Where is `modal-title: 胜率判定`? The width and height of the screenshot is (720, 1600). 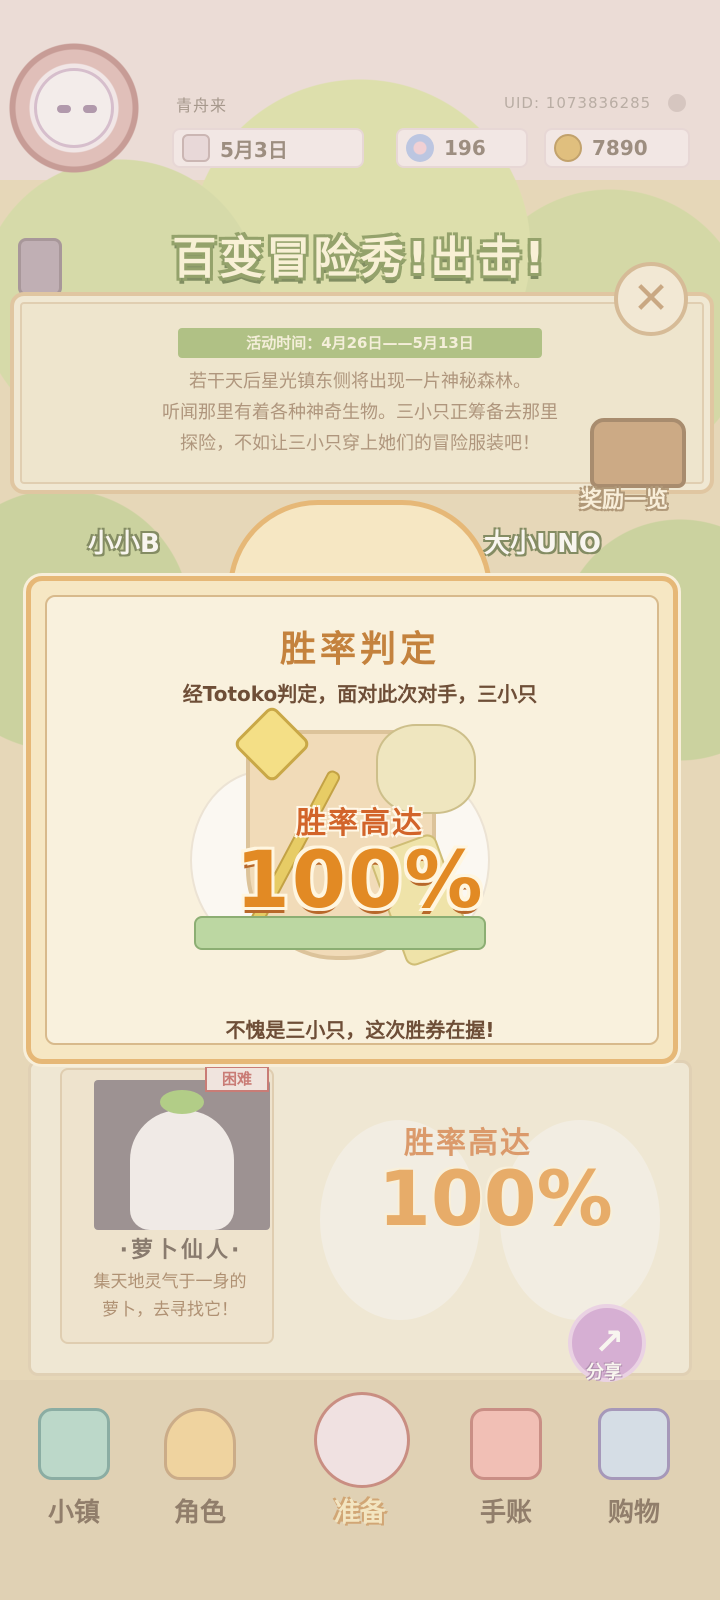
modal-title: 胜率判定 is located at coordinates (359, 649).